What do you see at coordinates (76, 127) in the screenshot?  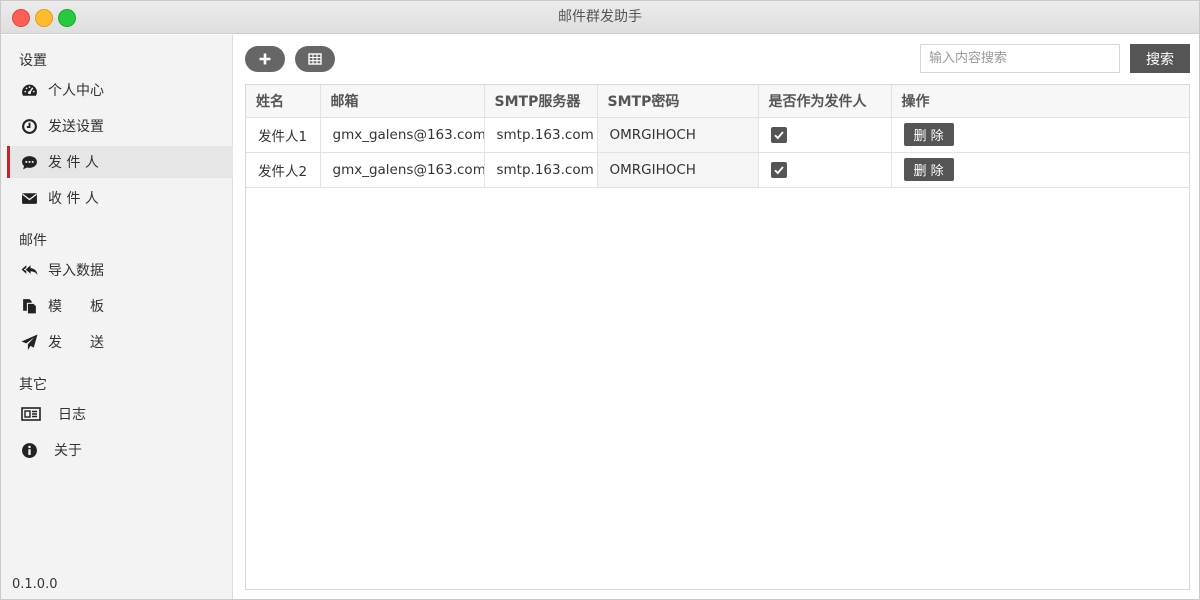 I see `sidebar-item-label: 发送设置` at bounding box center [76, 127].